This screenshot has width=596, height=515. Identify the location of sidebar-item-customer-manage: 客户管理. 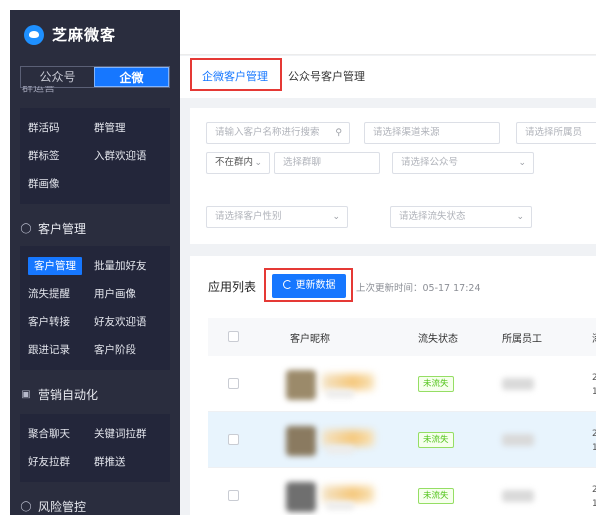
(61, 266).